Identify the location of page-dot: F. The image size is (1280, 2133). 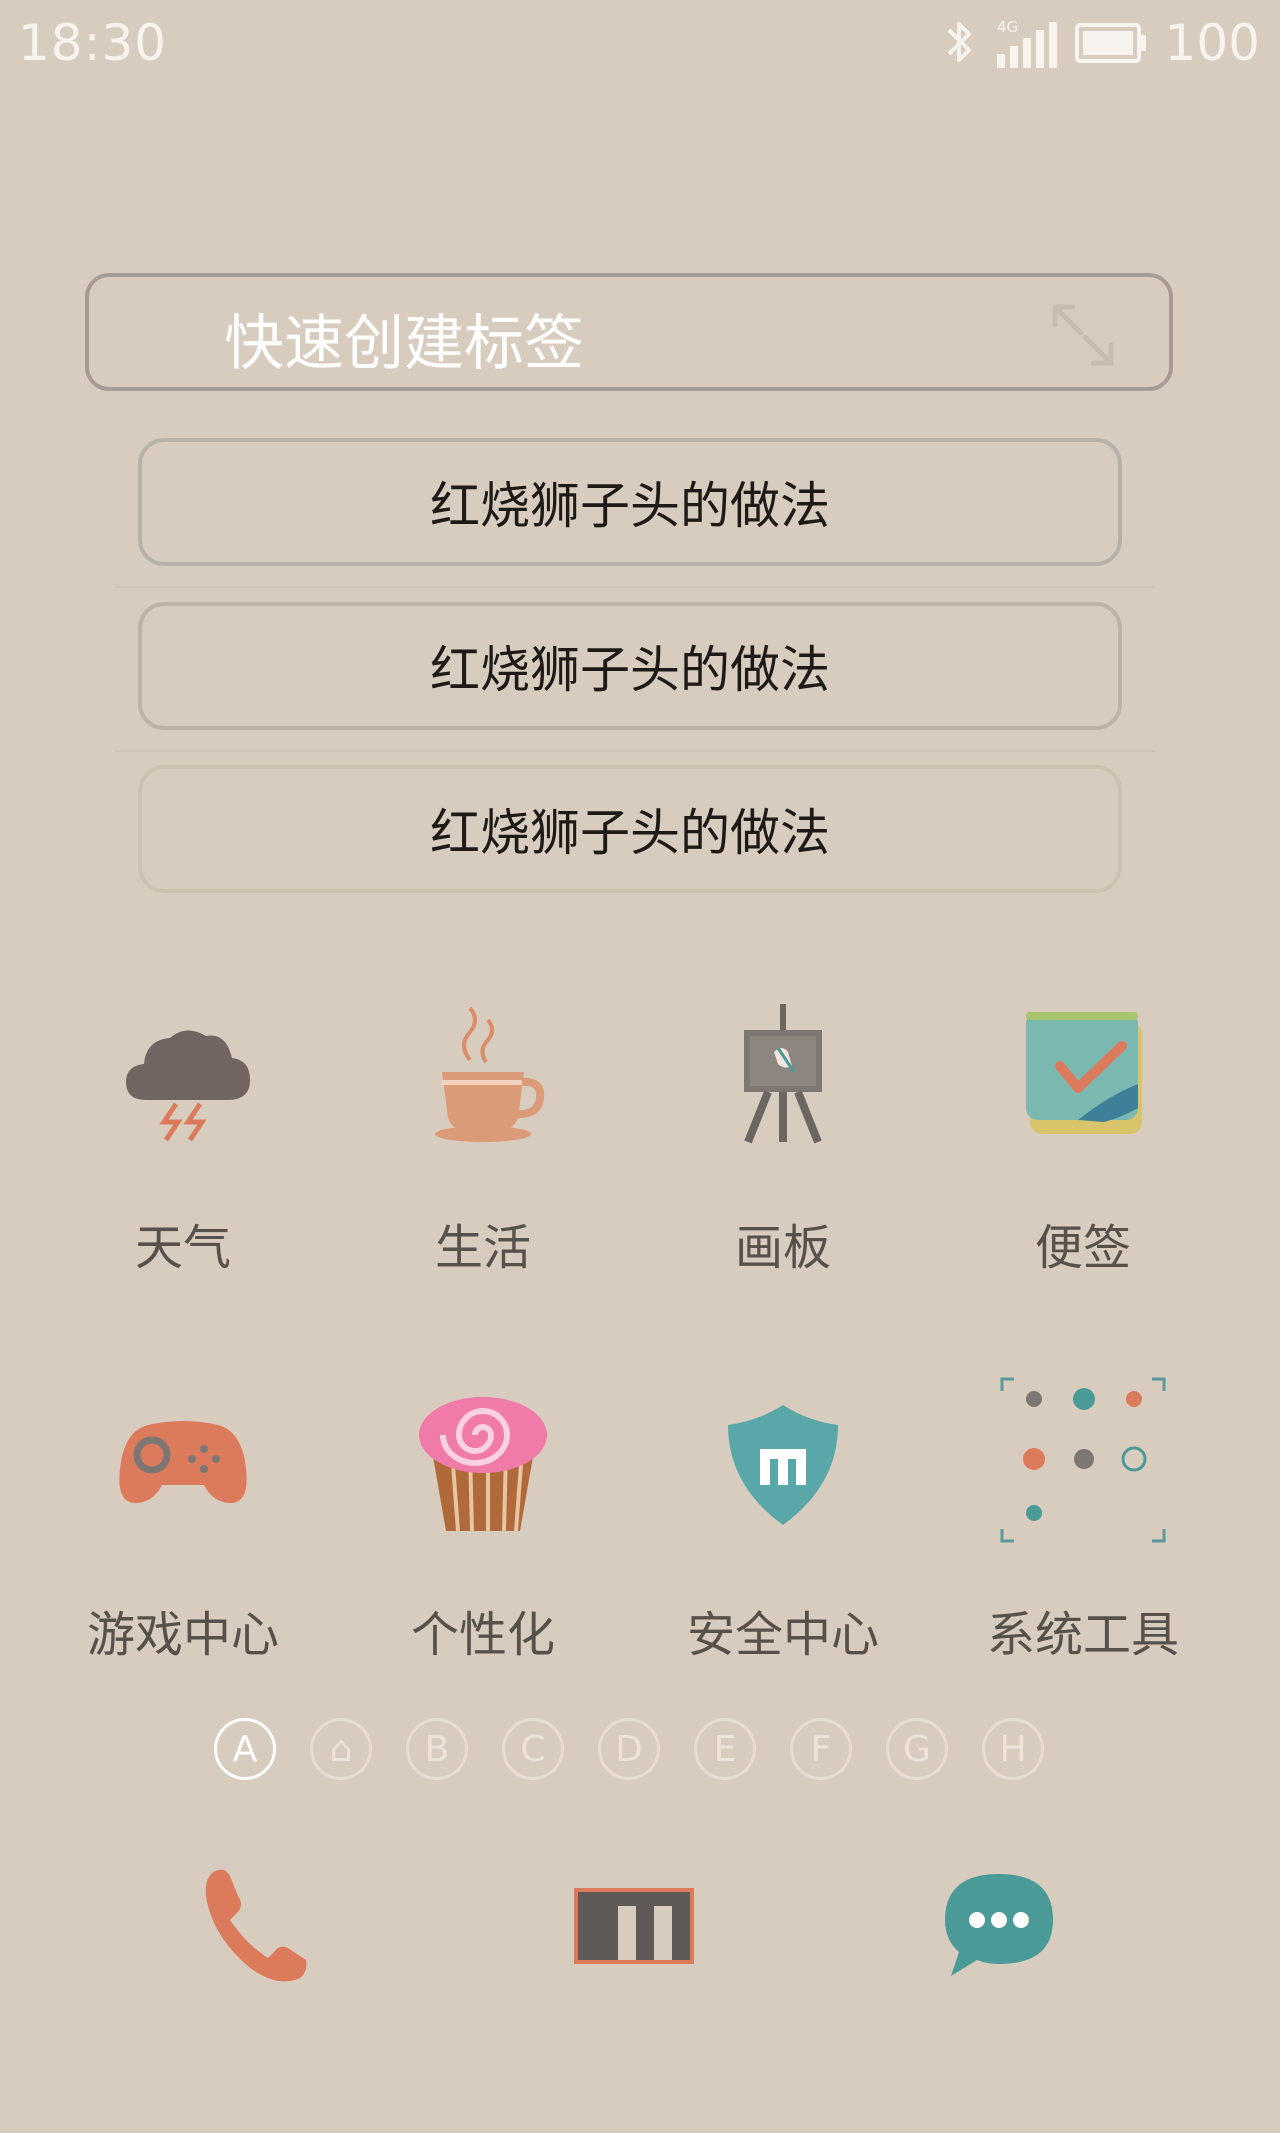
(821, 1749).